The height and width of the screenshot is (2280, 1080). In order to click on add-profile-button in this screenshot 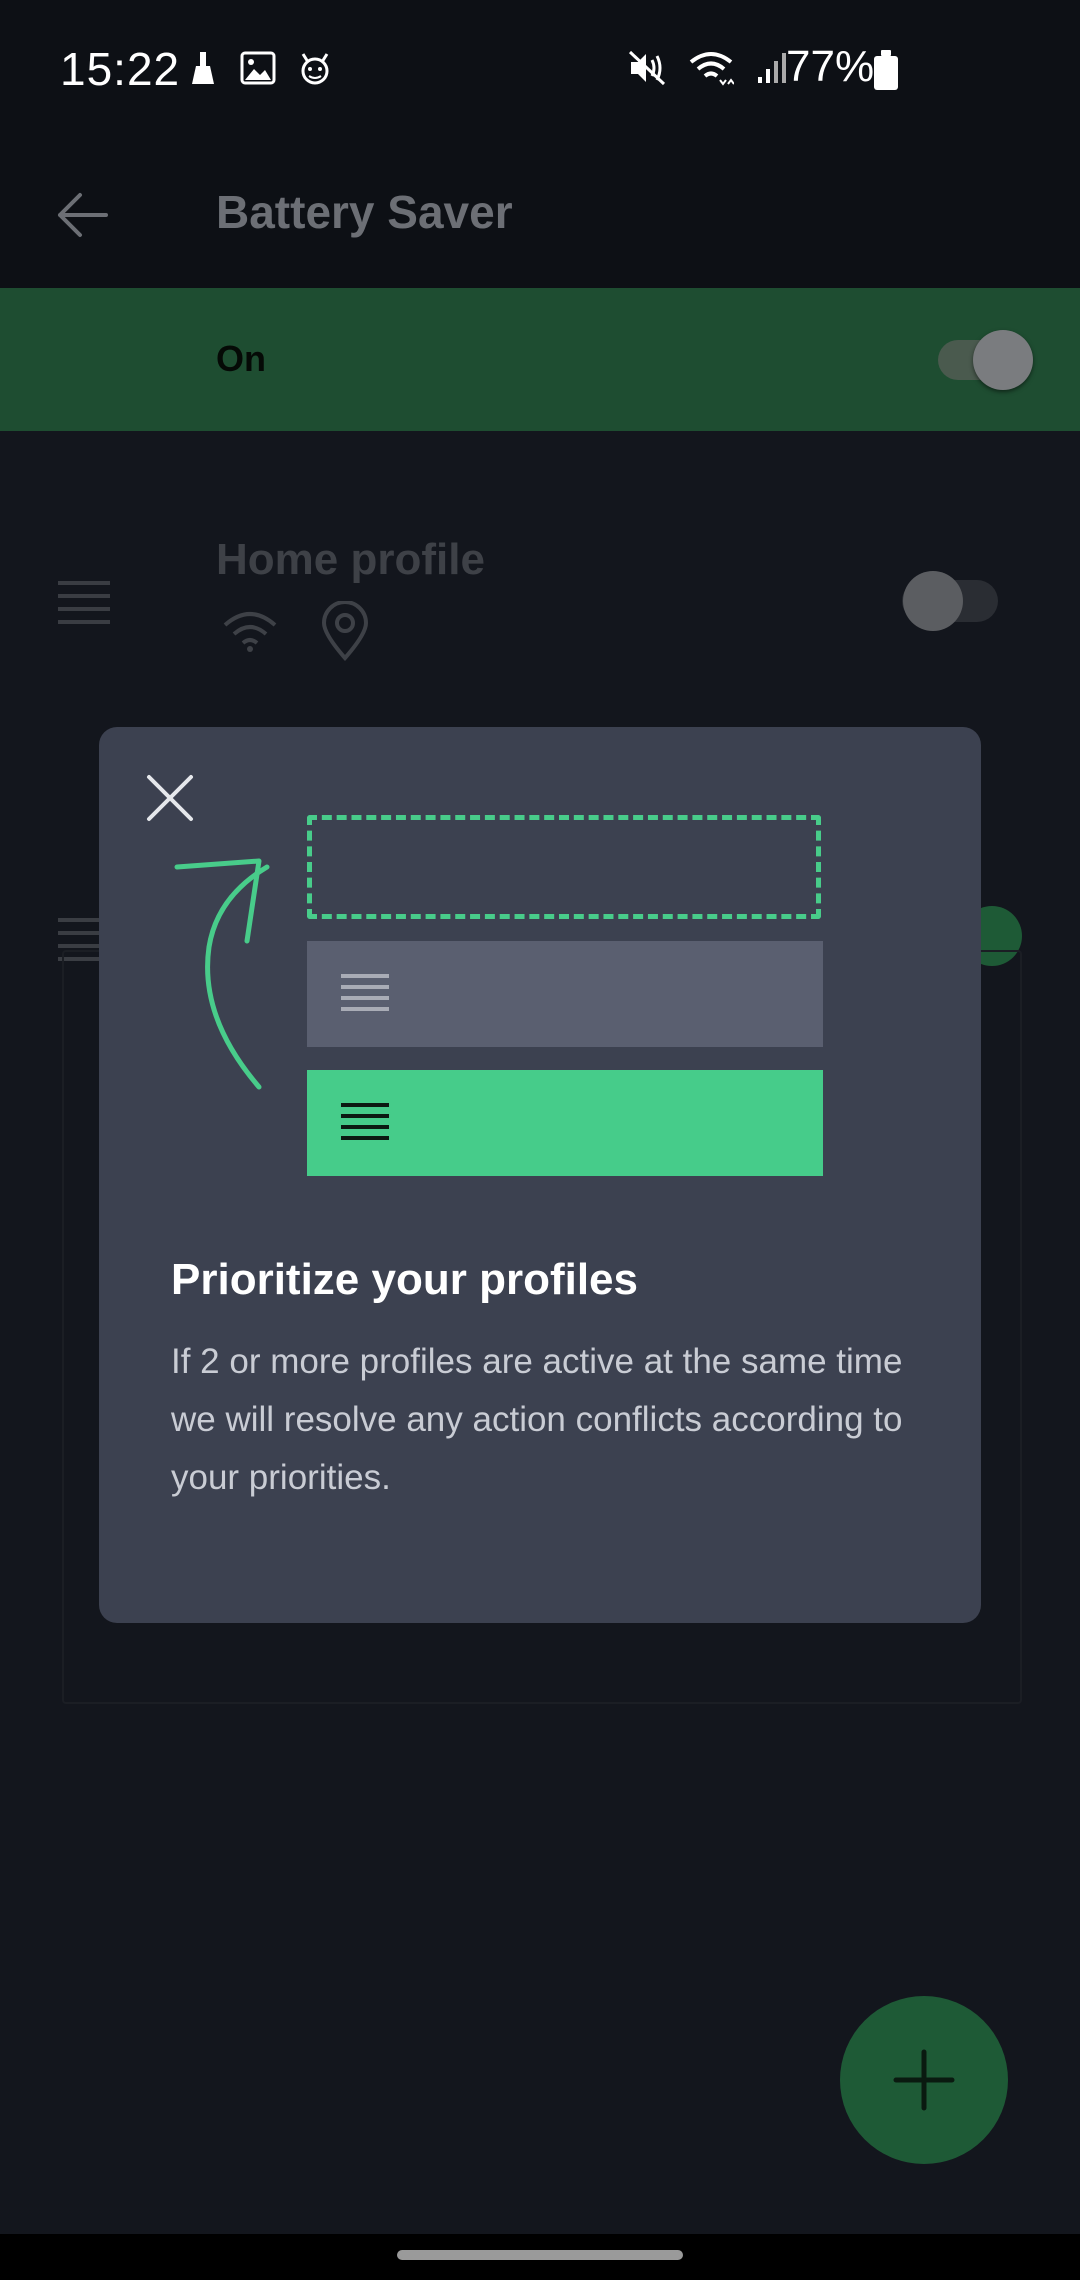, I will do `click(924, 2080)`.